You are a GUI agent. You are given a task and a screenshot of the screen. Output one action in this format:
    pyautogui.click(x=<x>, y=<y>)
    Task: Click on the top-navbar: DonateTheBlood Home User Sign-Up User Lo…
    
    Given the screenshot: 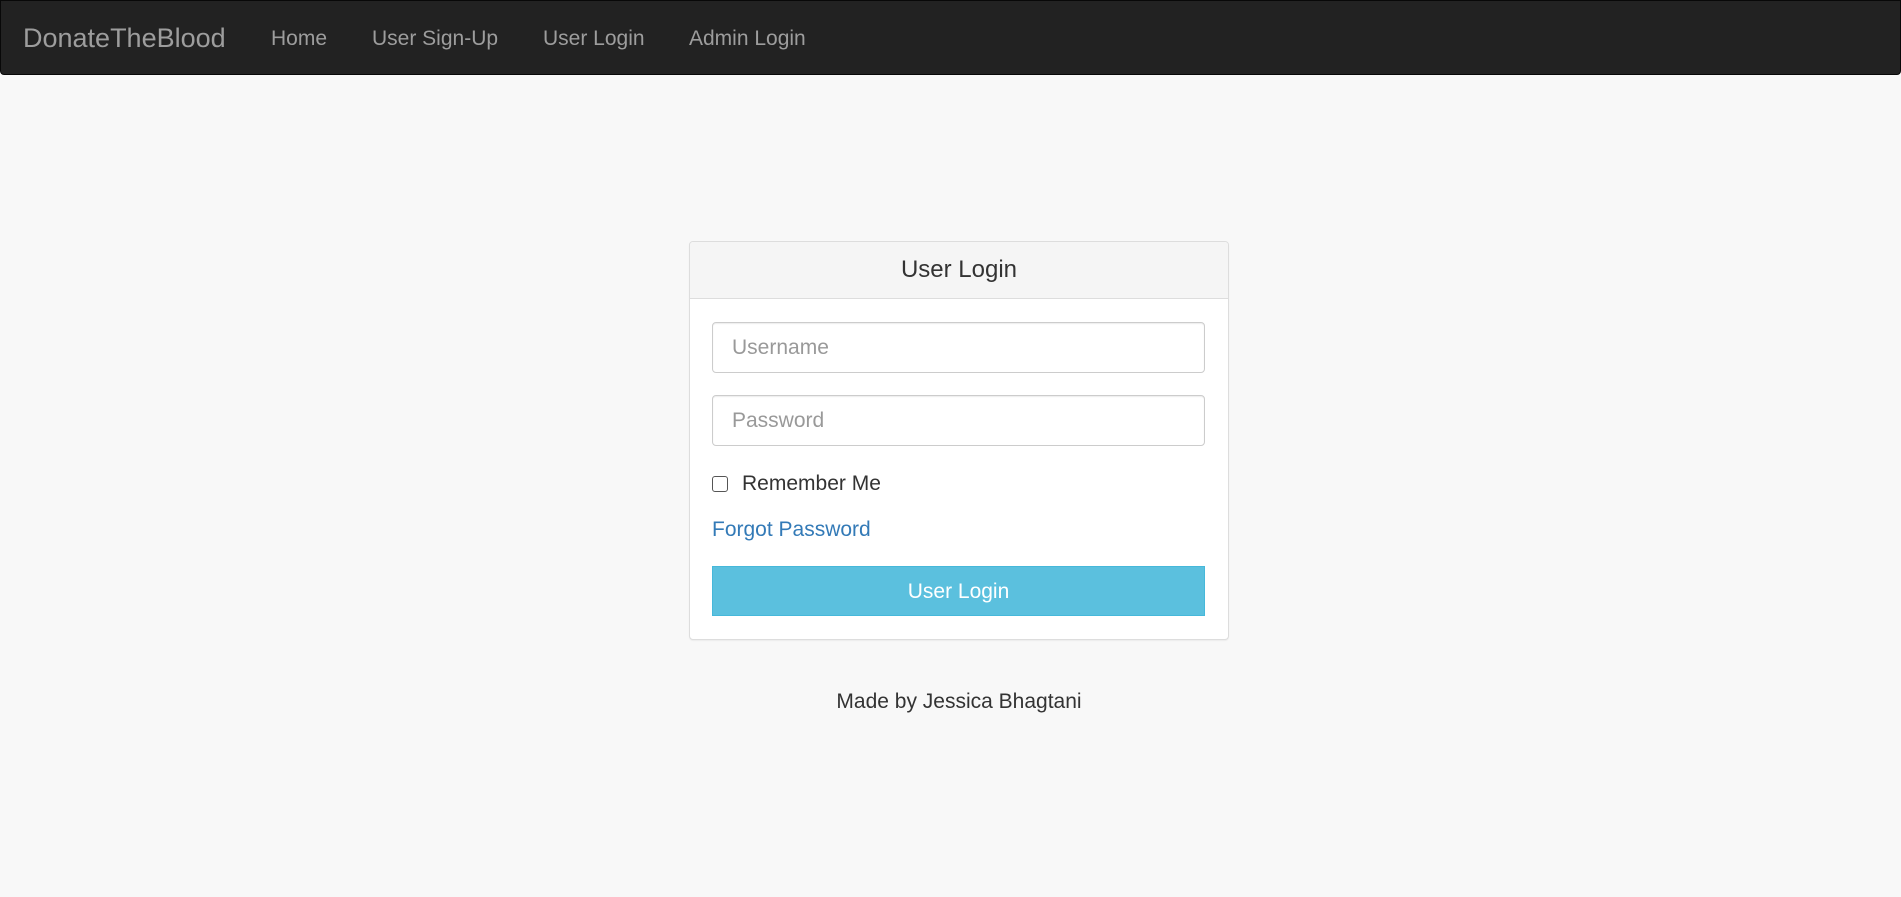 What is the action you would take?
    pyautogui.click(x=950, y=37)
    